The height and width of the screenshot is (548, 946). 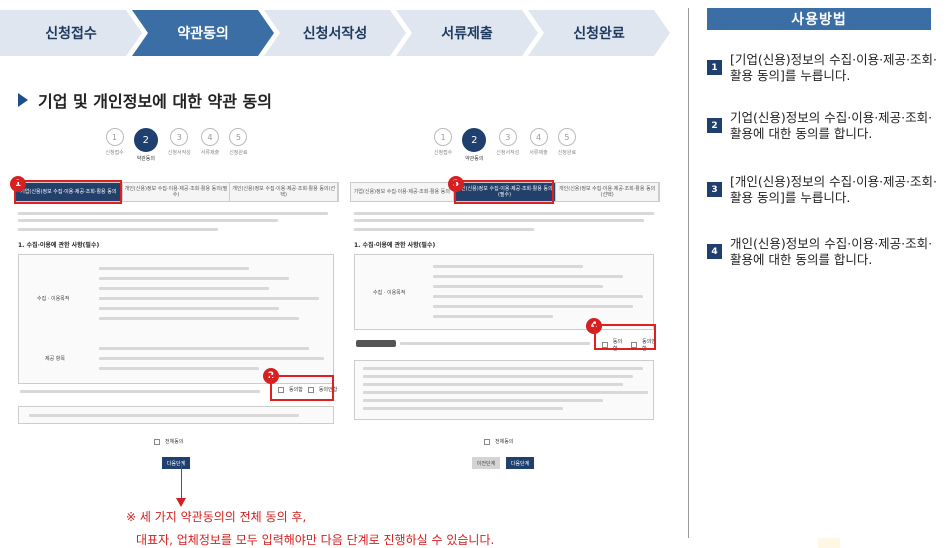 What do you see at coordinates (714, 189) in the screenshot?
I see `step-number: 3` at bounding box center [714, 189].